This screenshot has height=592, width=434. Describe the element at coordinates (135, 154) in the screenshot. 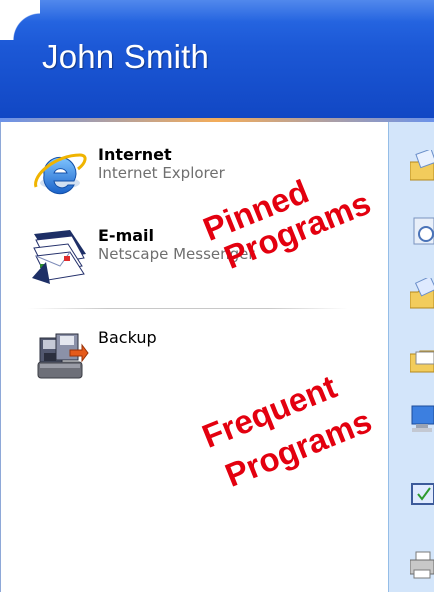

I see `pinned-item-title: Internet` at that location.